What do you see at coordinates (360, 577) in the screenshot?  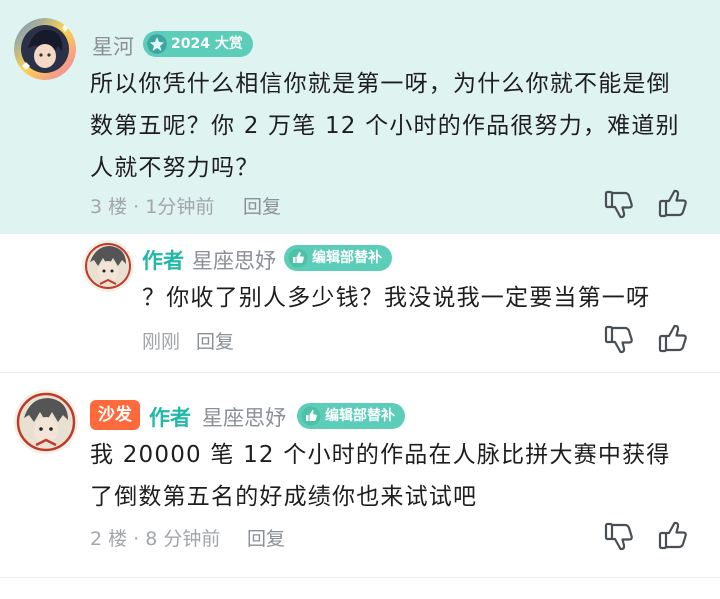 I see `divider` at bounding box center [360, 577].